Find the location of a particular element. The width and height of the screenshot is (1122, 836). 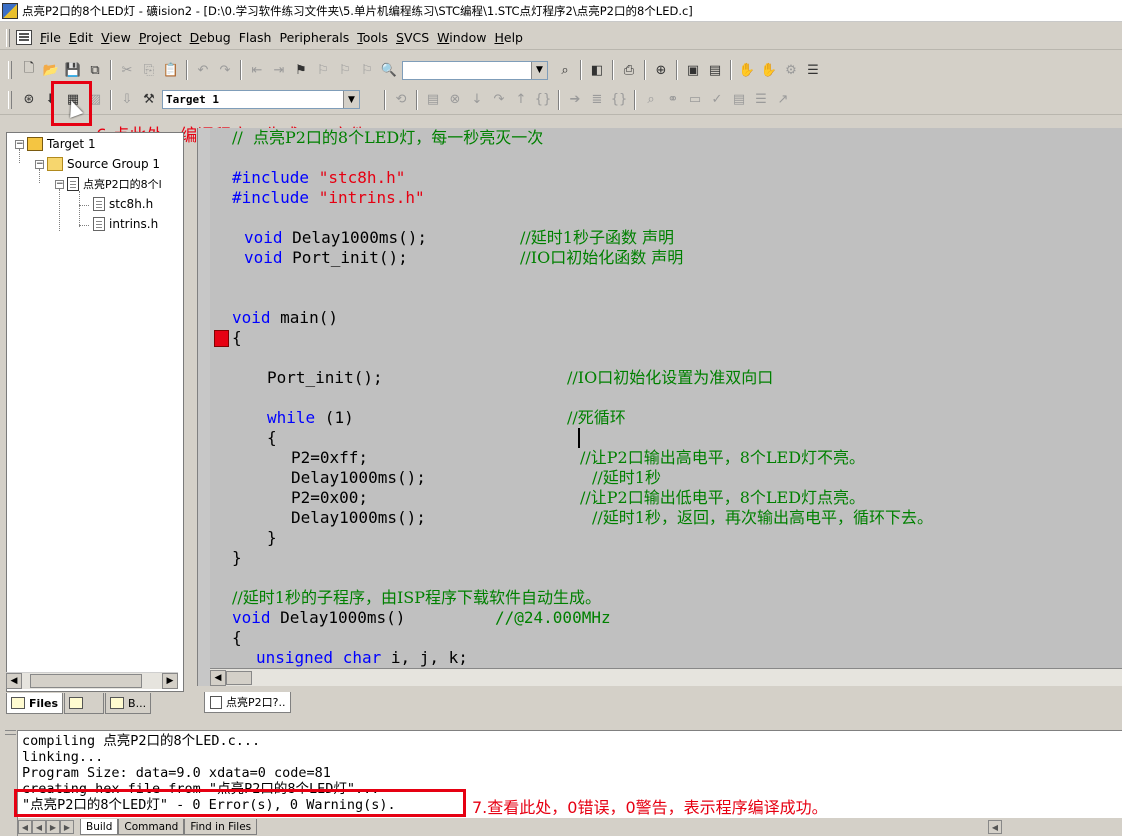

indent-icon: ⇤ is located at coordinates (257, 70).